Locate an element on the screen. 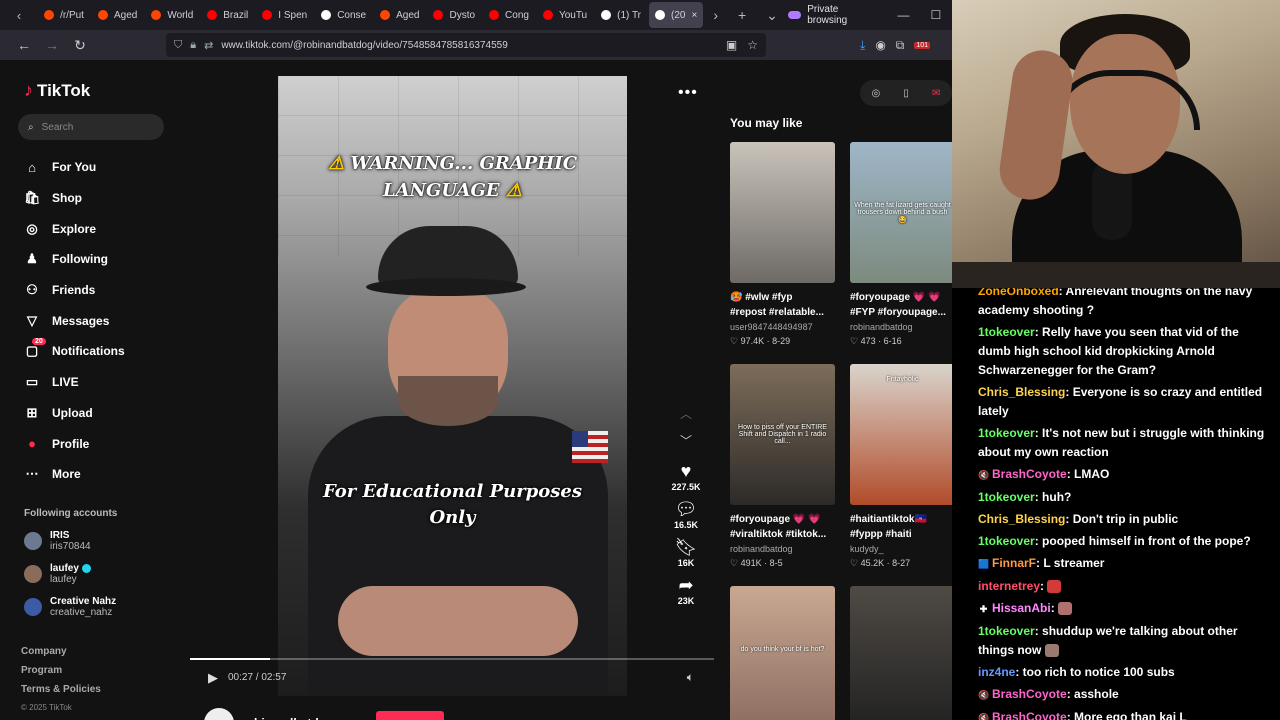 This screenshot has width=1280, height=720. video-progress-bar is located at coordinates (452, 659).